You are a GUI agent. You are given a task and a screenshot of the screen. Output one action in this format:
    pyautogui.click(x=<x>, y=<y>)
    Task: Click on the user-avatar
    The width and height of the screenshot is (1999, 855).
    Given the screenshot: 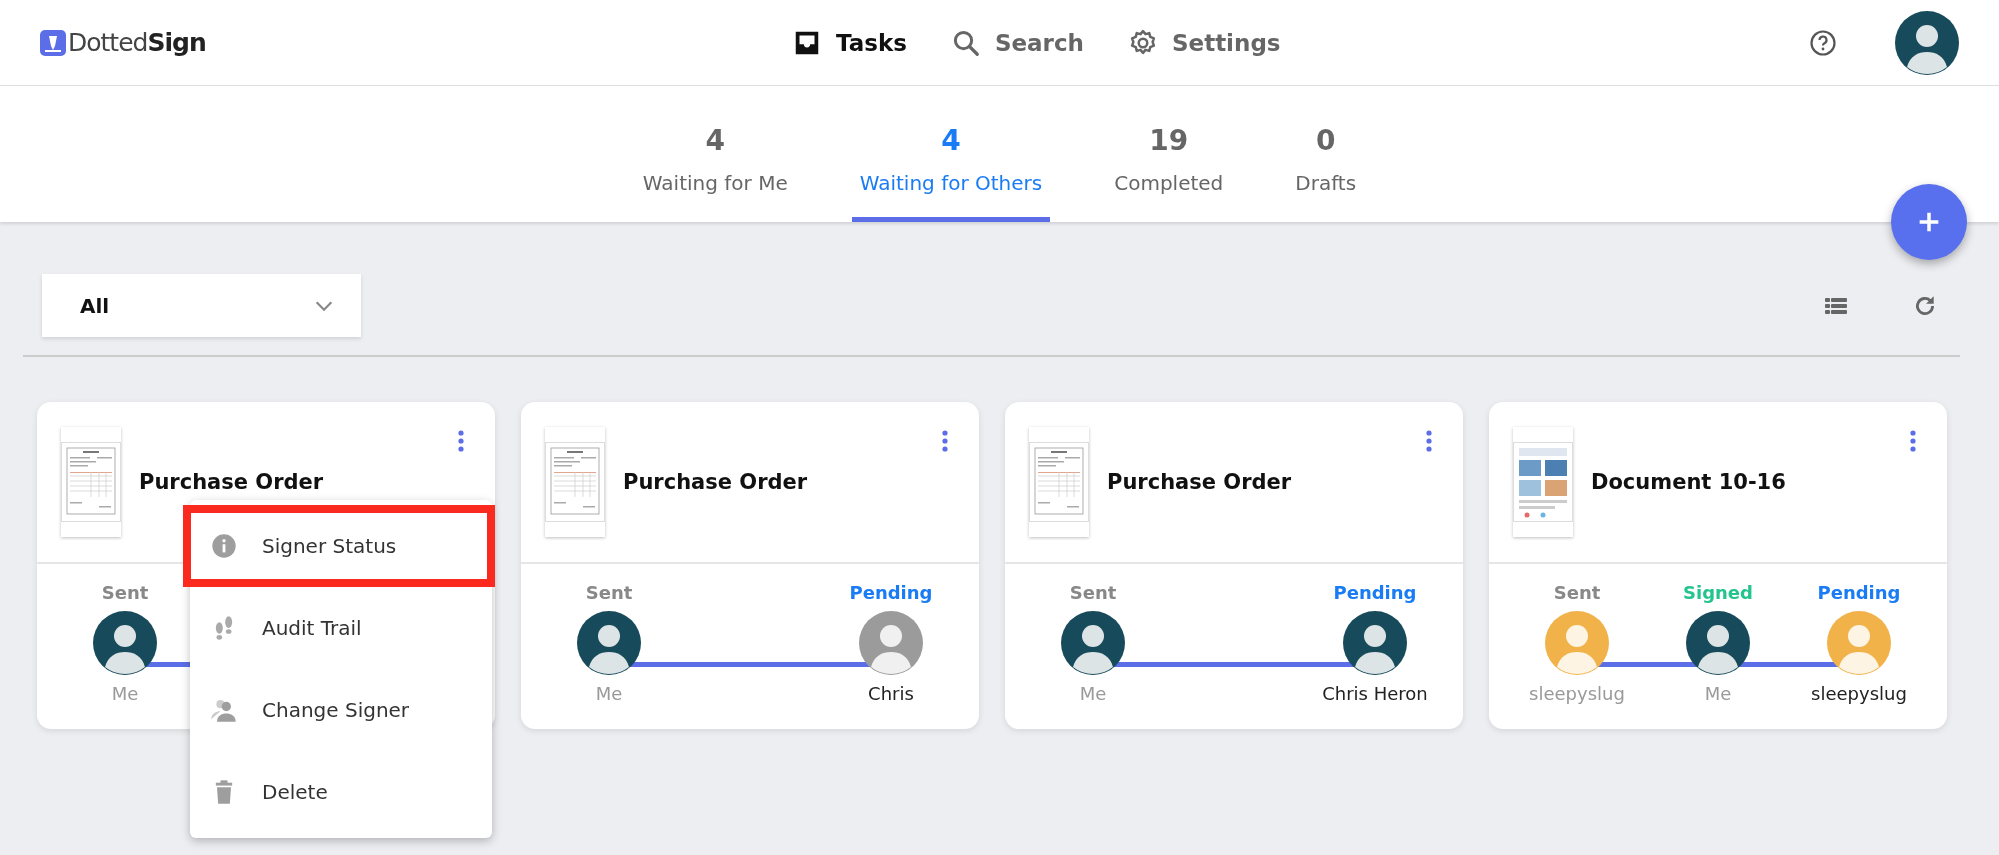 What is the action you would take?
    pyautogui.click(x=1927, y=42)
    